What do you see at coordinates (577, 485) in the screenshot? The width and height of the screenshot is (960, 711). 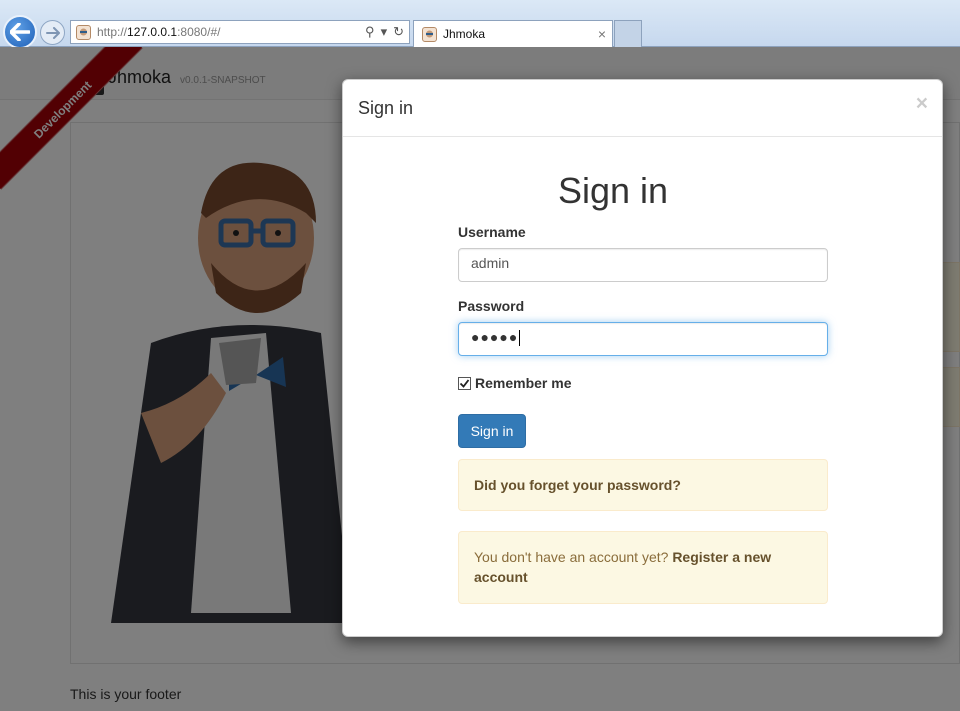 I see `forgot-password-link: Did you forget your password?` at bounding box center [577, 485].